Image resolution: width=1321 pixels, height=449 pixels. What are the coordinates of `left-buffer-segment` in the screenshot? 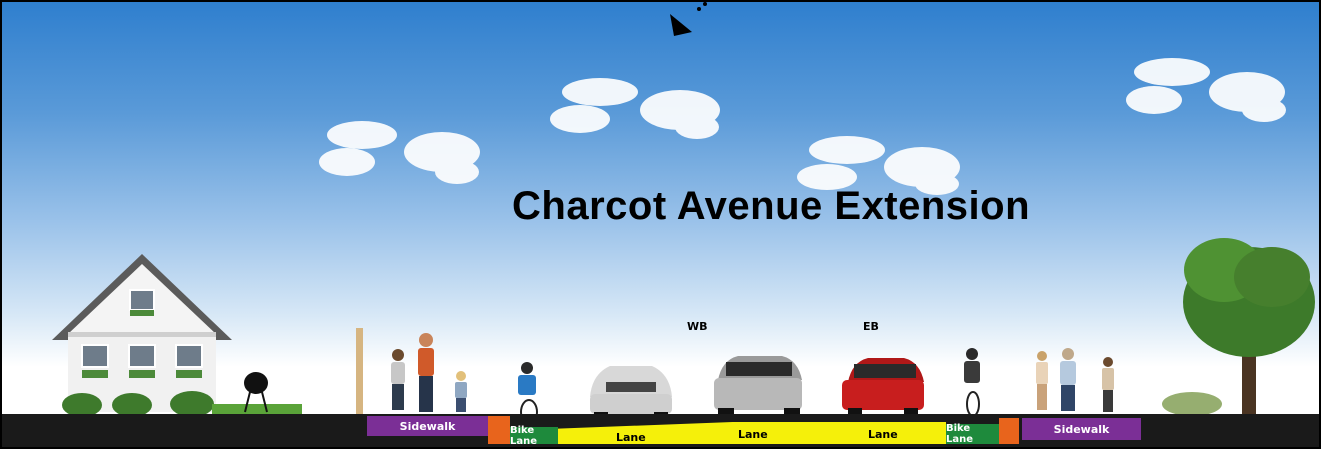 It's located at (499, 430).